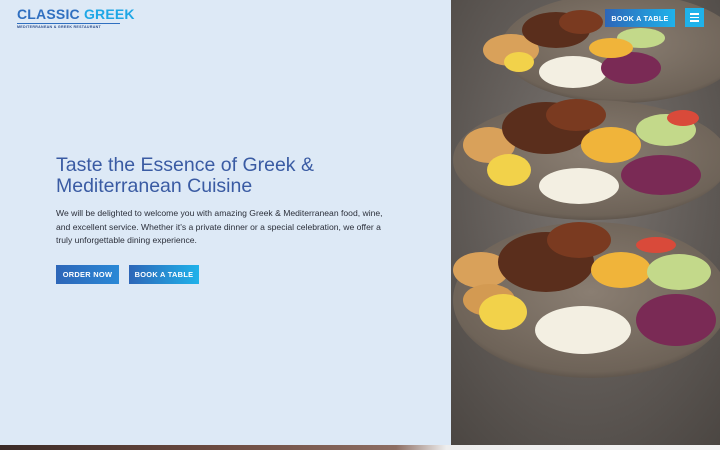 The height and width of the screenshot is (450, 720). Describe the element at coordinates (164, 274) in the screenshot. I see `book-table-button: BOOK A TABLE` at that location.